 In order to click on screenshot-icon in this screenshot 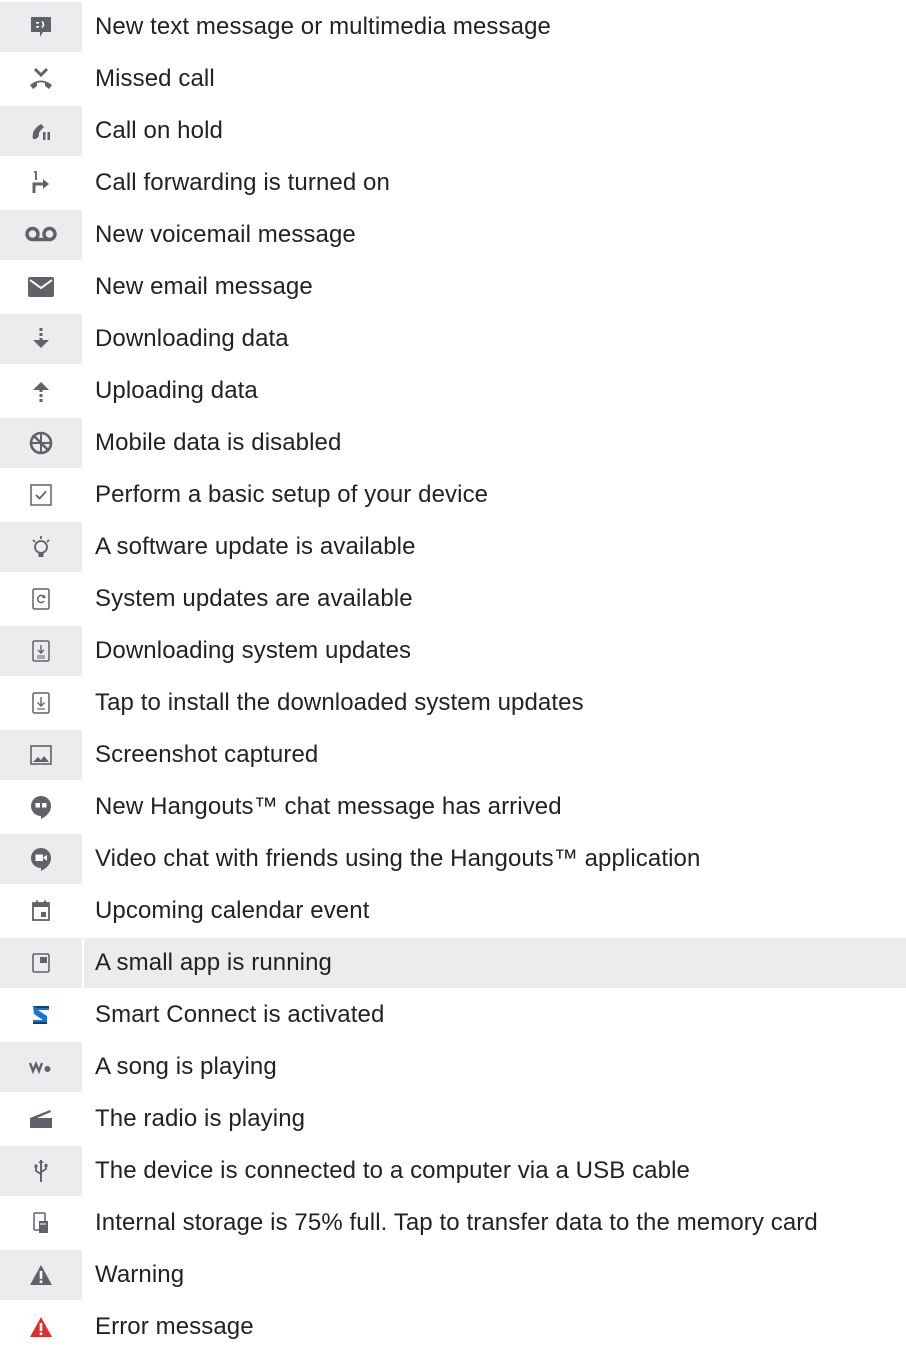, I will do `click(41, 755)`.